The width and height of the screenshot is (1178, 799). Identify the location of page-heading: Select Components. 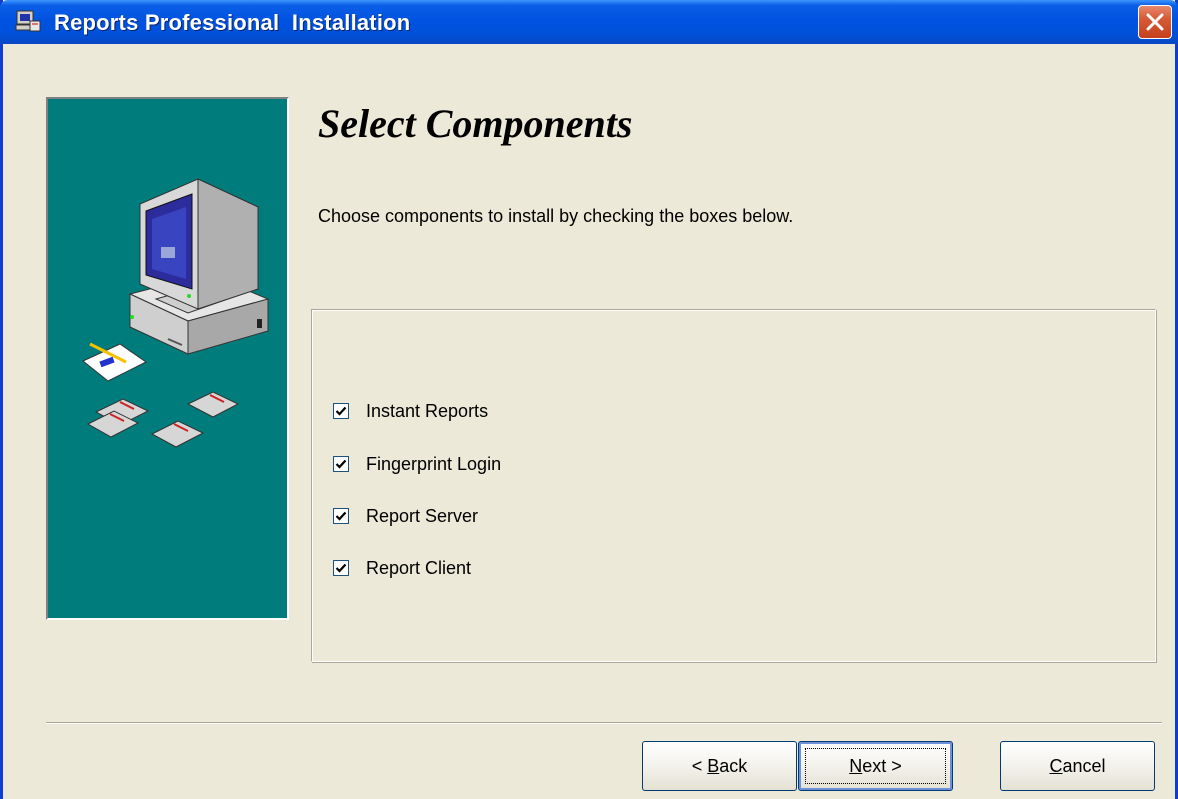
(475, 123).